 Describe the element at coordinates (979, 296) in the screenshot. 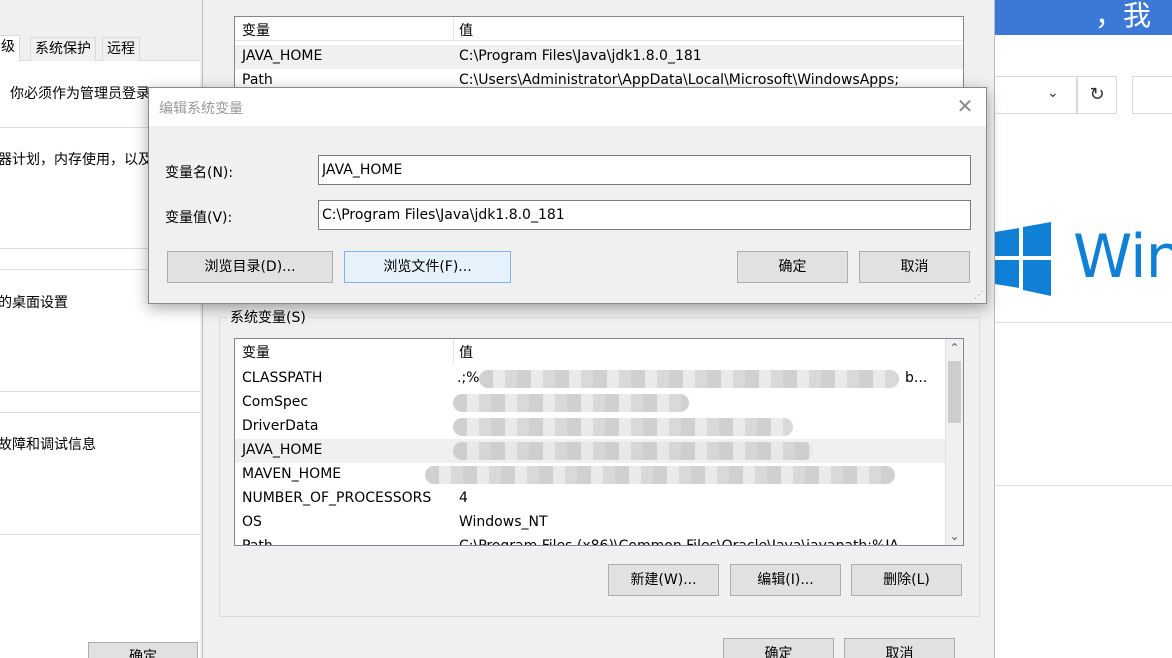

I see `resize-grip-icon: ⋰` at that location.